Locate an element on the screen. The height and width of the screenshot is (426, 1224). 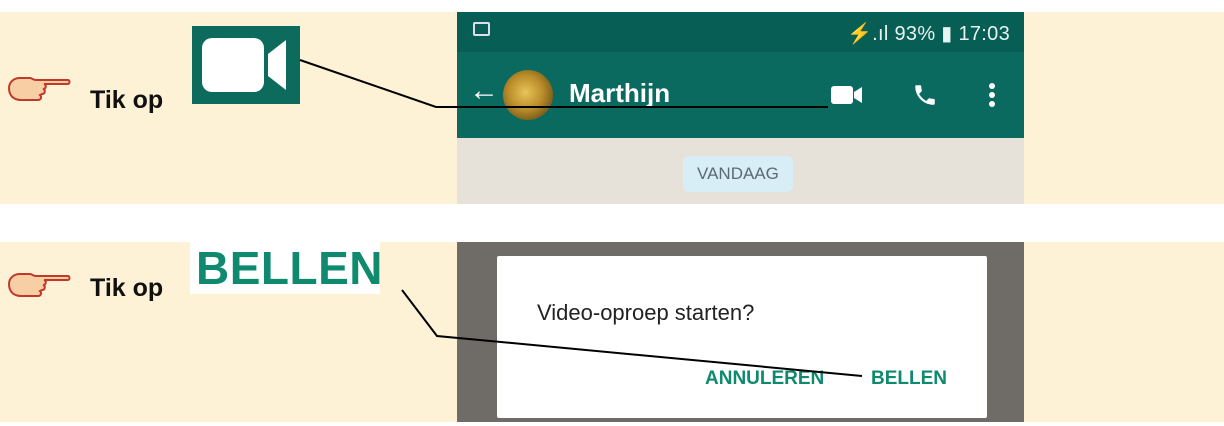
status-indicators: ⚡.ıl 93% ▮ 17:03 is located at coordinates (928, 34).